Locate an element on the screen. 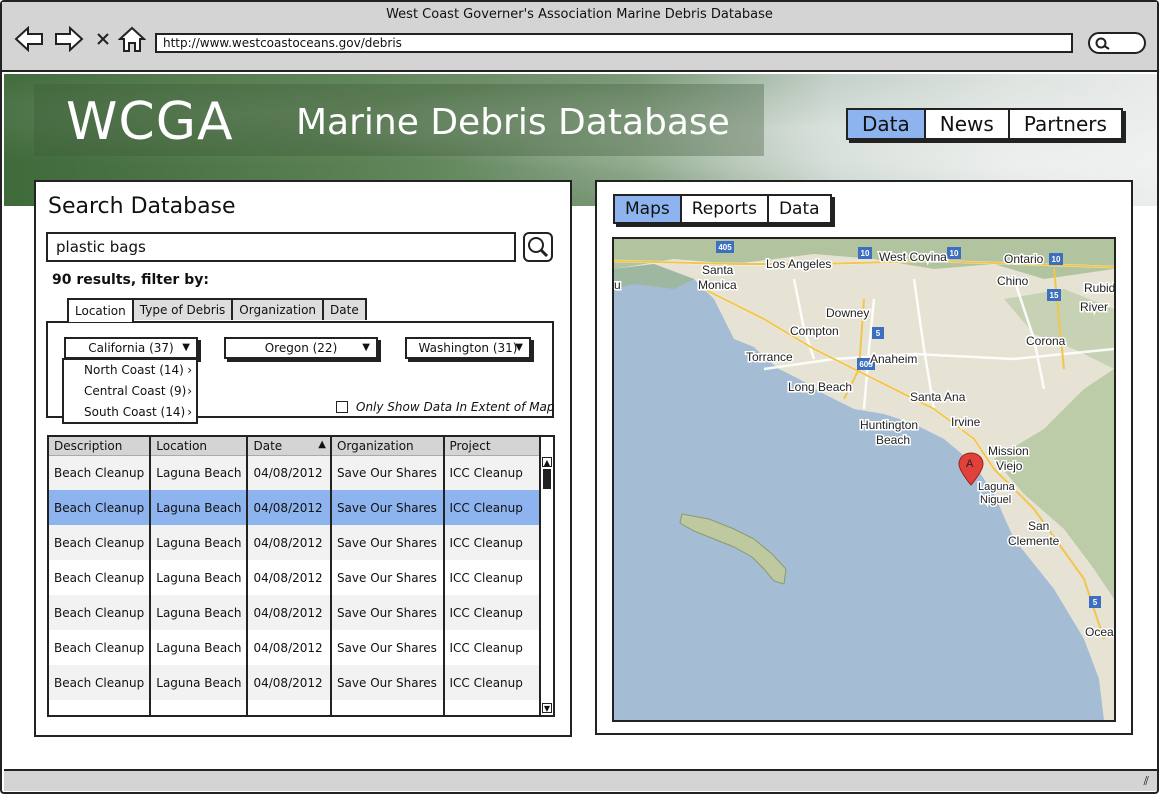 This screenshot has height=794, width=1159. california-select: California (37) ▼ is located at coordinates (131, 348).